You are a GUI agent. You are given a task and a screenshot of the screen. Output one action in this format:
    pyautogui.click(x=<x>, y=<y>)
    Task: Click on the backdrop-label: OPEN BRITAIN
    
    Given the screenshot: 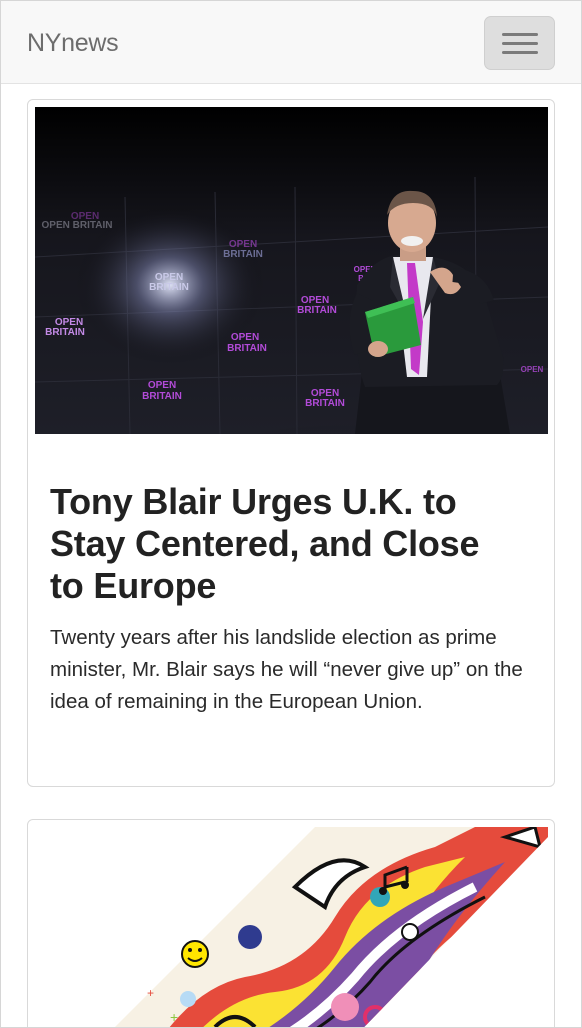 What is the action you would take?
    pyautogui.click(x=77, y=225)
    